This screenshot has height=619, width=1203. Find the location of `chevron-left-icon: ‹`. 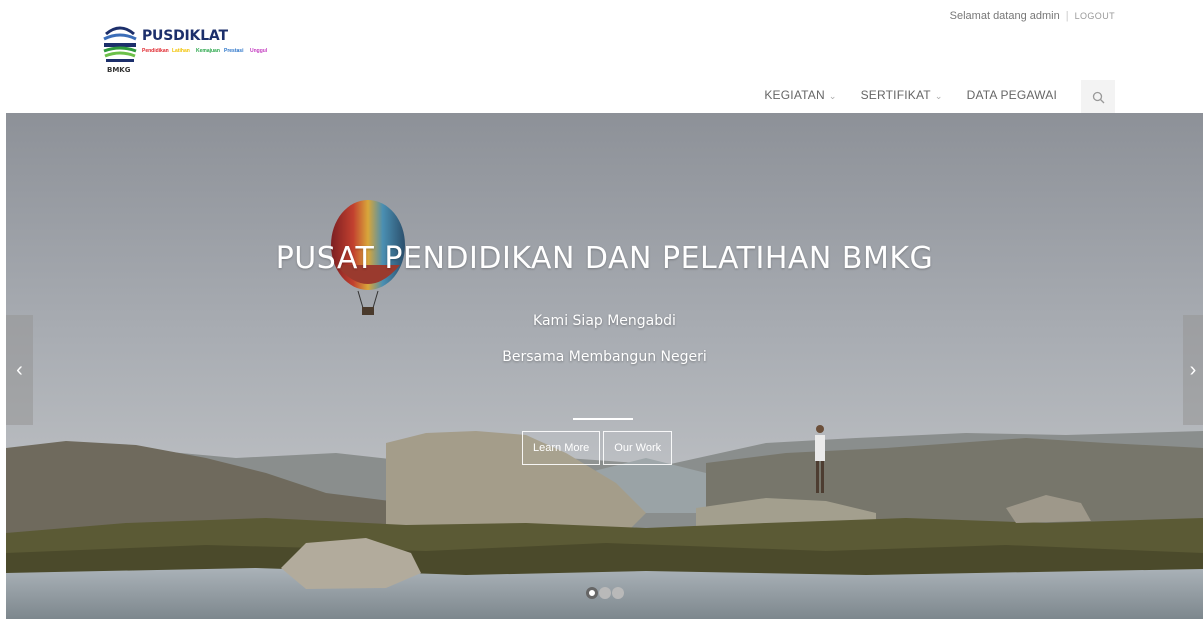

chevron-left-icon: ‹ is located at coordinates (19, 369).